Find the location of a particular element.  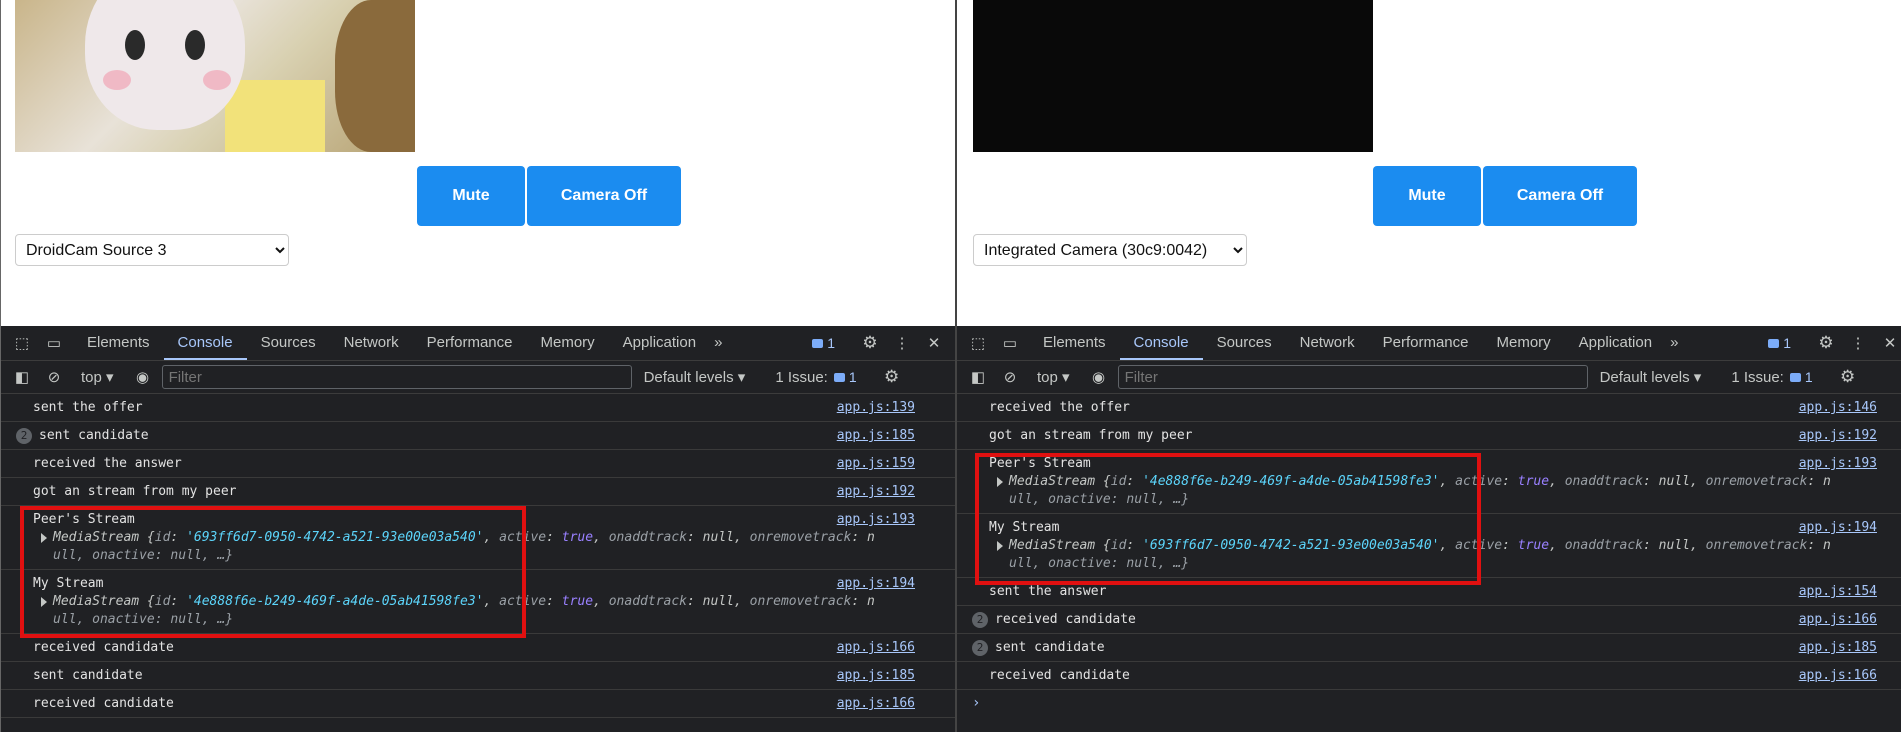

console-toolbar: ◧ ⊘ top ▾ ◉ Default levels ▾ 1 Issue:1 ⚙ is located at coordinates (1429, 377).